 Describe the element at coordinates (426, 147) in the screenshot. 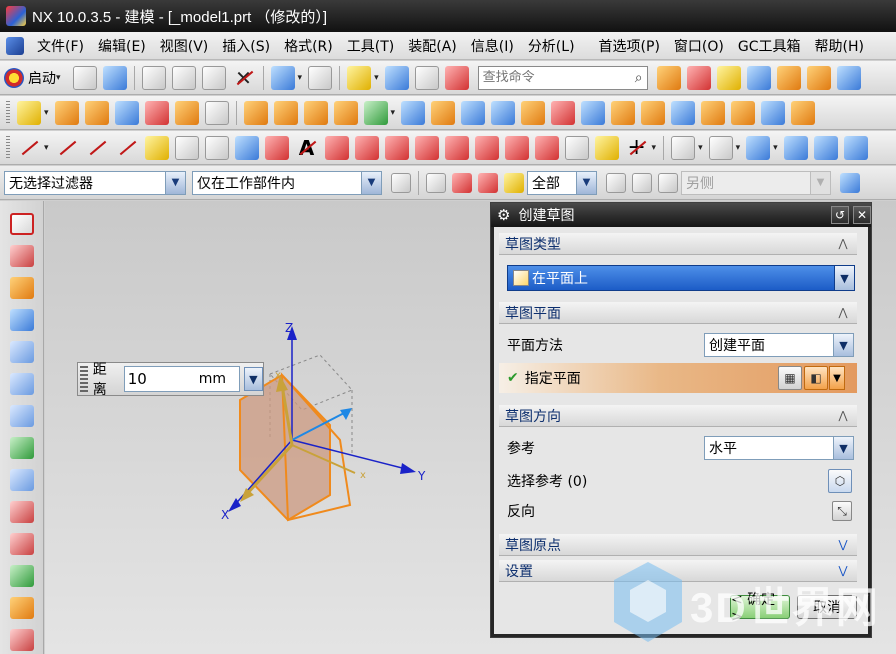

I see `extract-curve-icon` at that location.